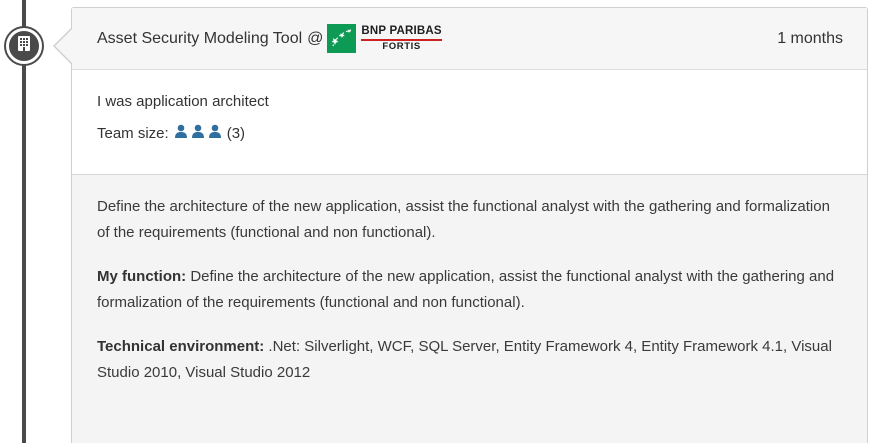 The height and width of the screenshot is (443, 872). Describe the element at coordinates (181, 346) in the screenshot. I see `technical-environment-label: Technical environment:` at that location.